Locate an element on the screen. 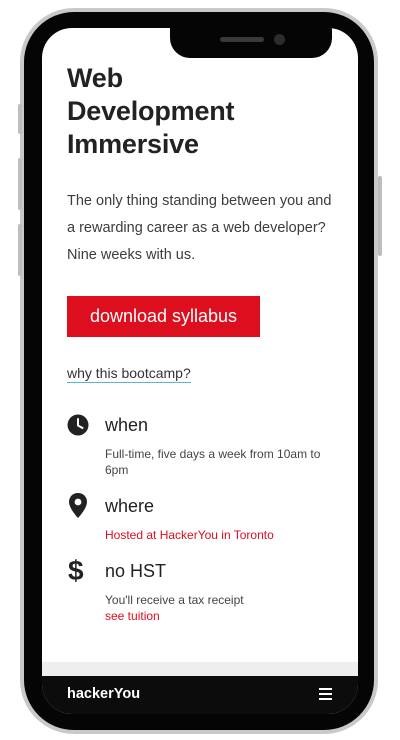 The height and width of the screenshot is (740, 400). brand-logo: hackerYou is located at coordinates (103, 694).